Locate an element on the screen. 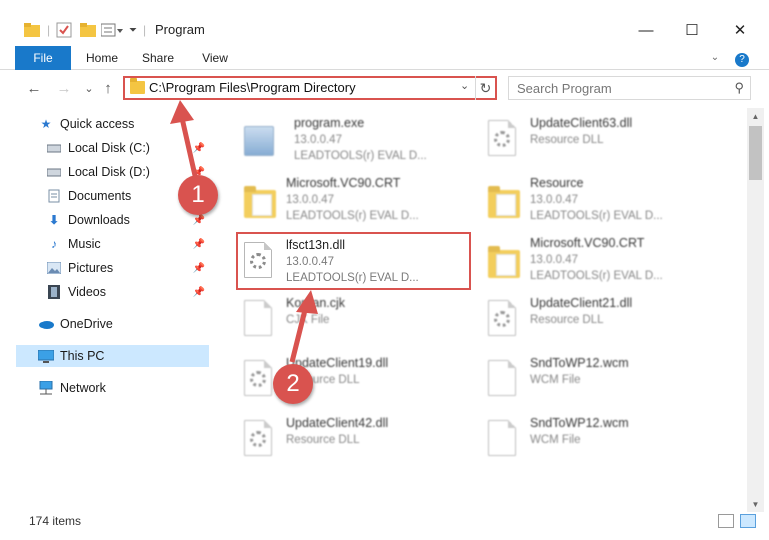 This screenshot has height=540, width=769. file-item: UpdateClient21.dll Resource DLL is located at coordinates (597, 321).